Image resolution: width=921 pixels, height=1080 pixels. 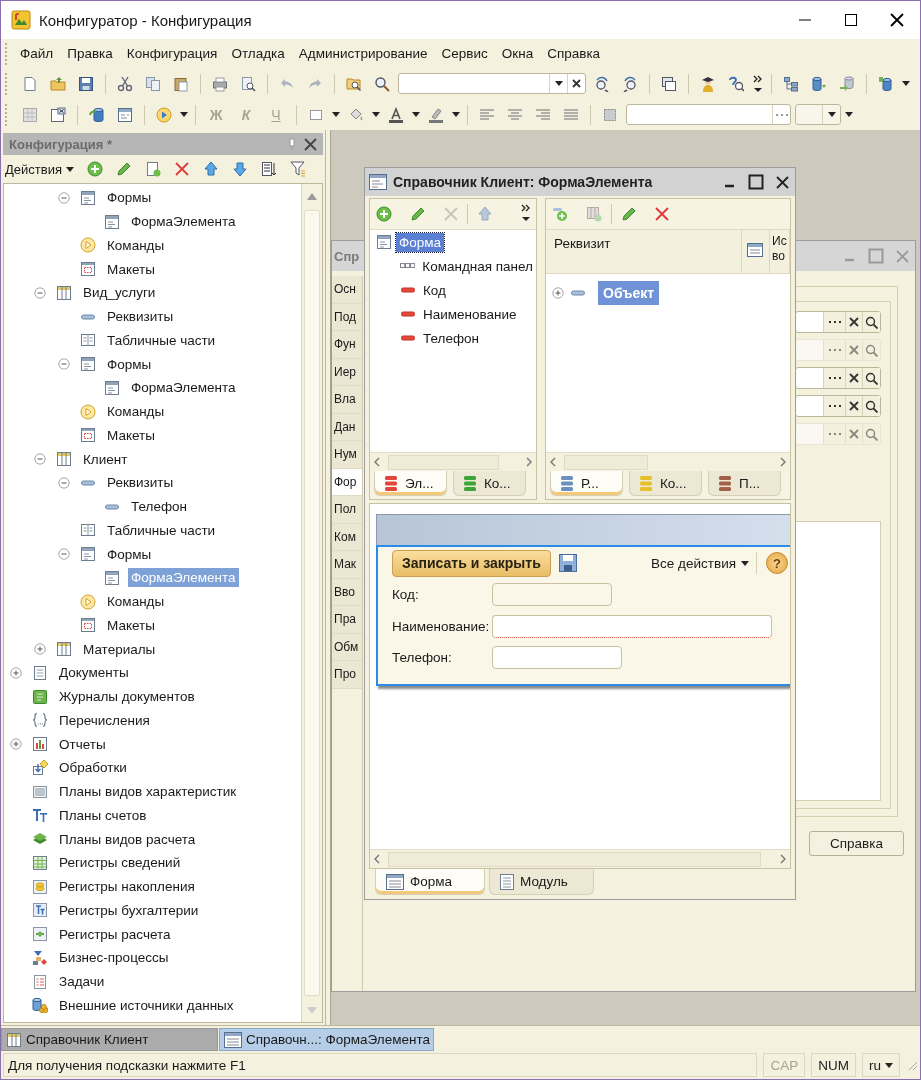 I want to click on tree-item: Материалы, so click(x=119, y=649).